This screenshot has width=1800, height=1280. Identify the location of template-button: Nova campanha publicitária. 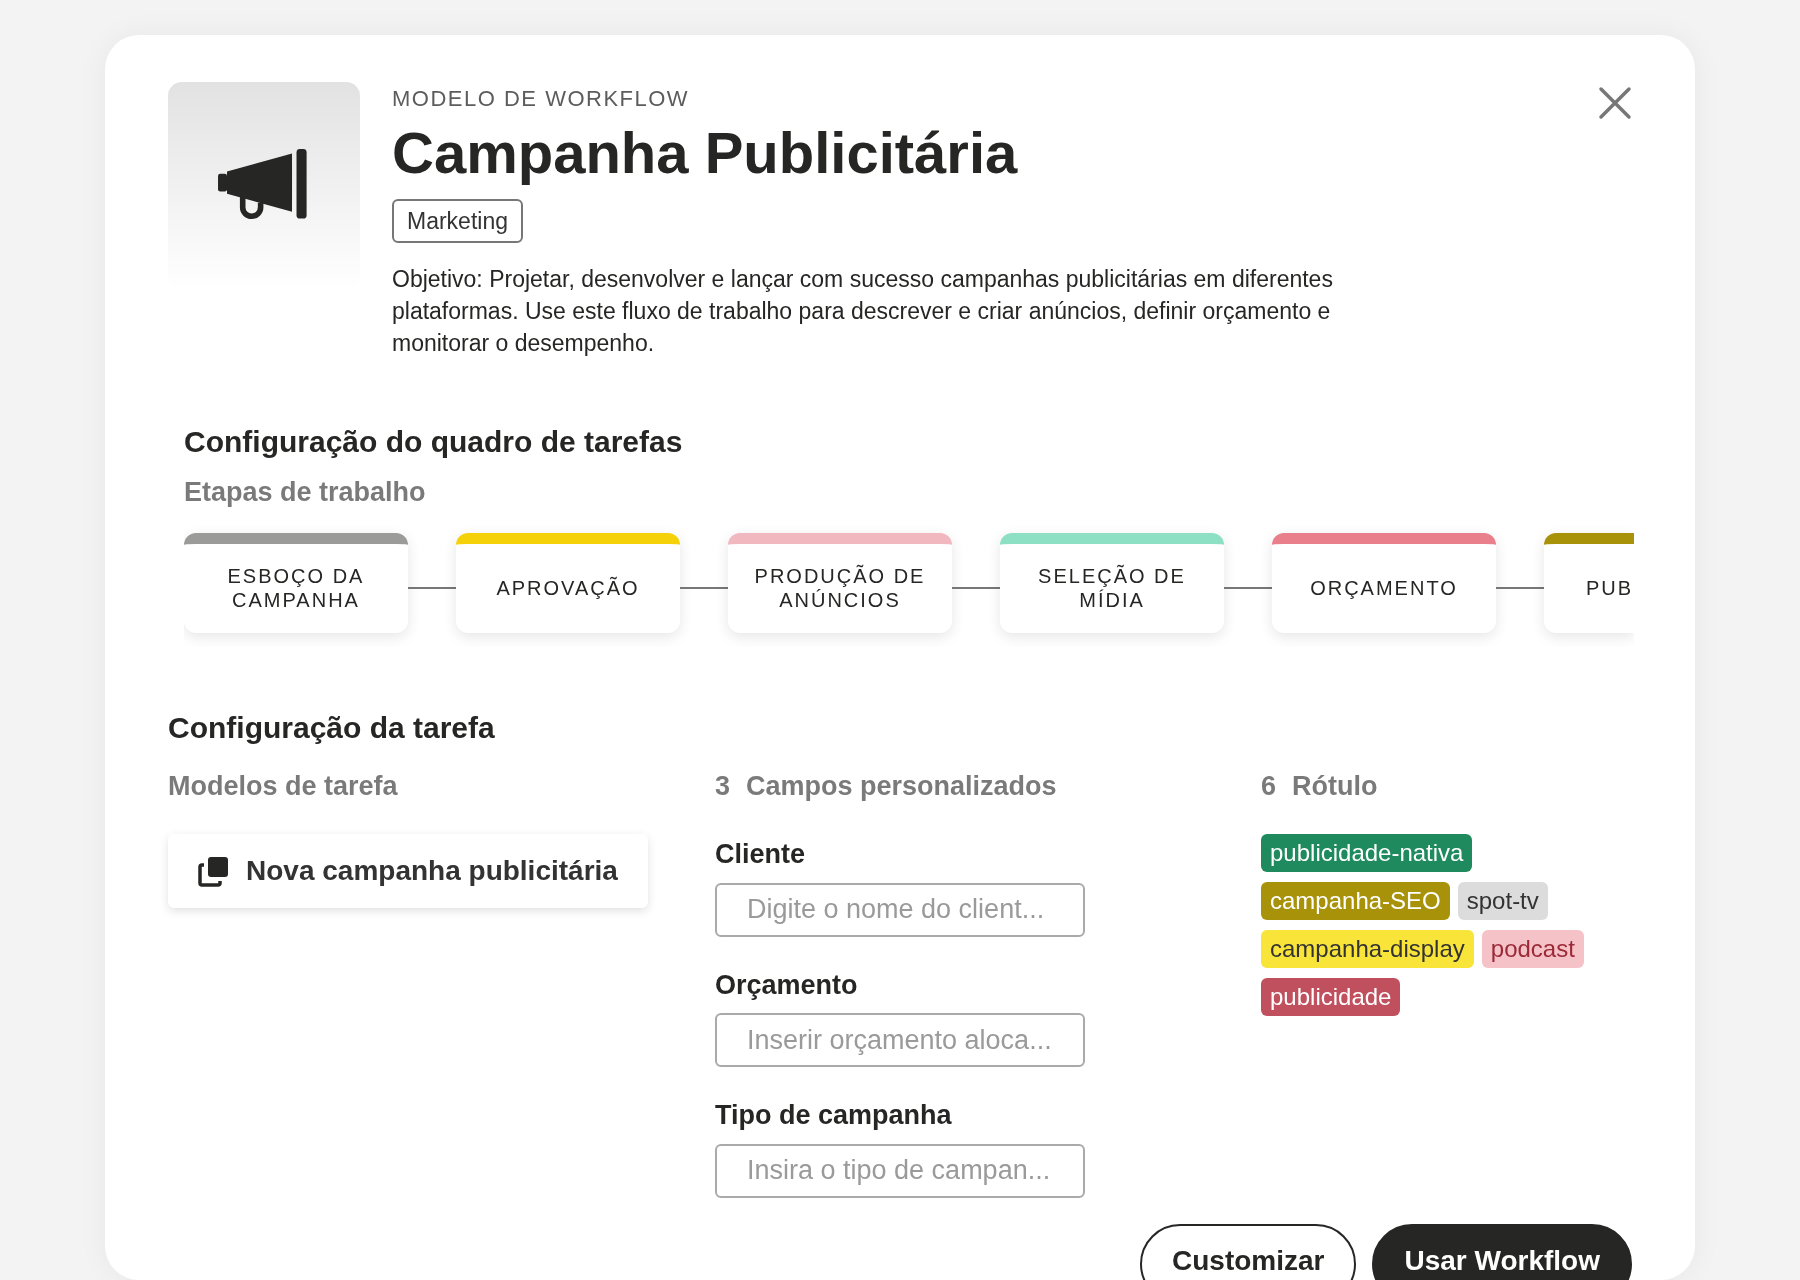
(408, 871).